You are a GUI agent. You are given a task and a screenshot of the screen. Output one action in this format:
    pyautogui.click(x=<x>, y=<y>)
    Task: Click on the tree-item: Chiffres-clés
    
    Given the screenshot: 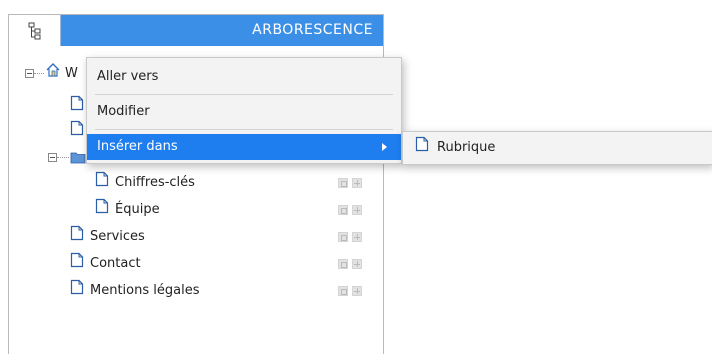 What is the action you would take?
    pyautogui.click(x=145, y=183)
    